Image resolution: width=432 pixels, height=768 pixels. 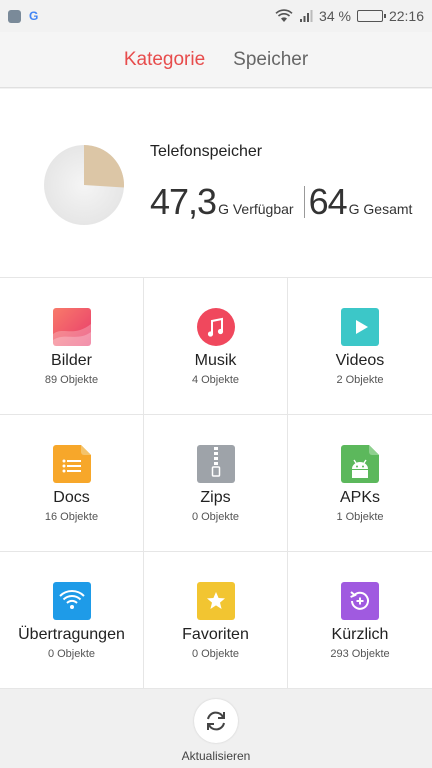 What do you see at coordinates (359, 497) in the screenshot?
I see `category-label: APKs` at bounding box center [359, 497].